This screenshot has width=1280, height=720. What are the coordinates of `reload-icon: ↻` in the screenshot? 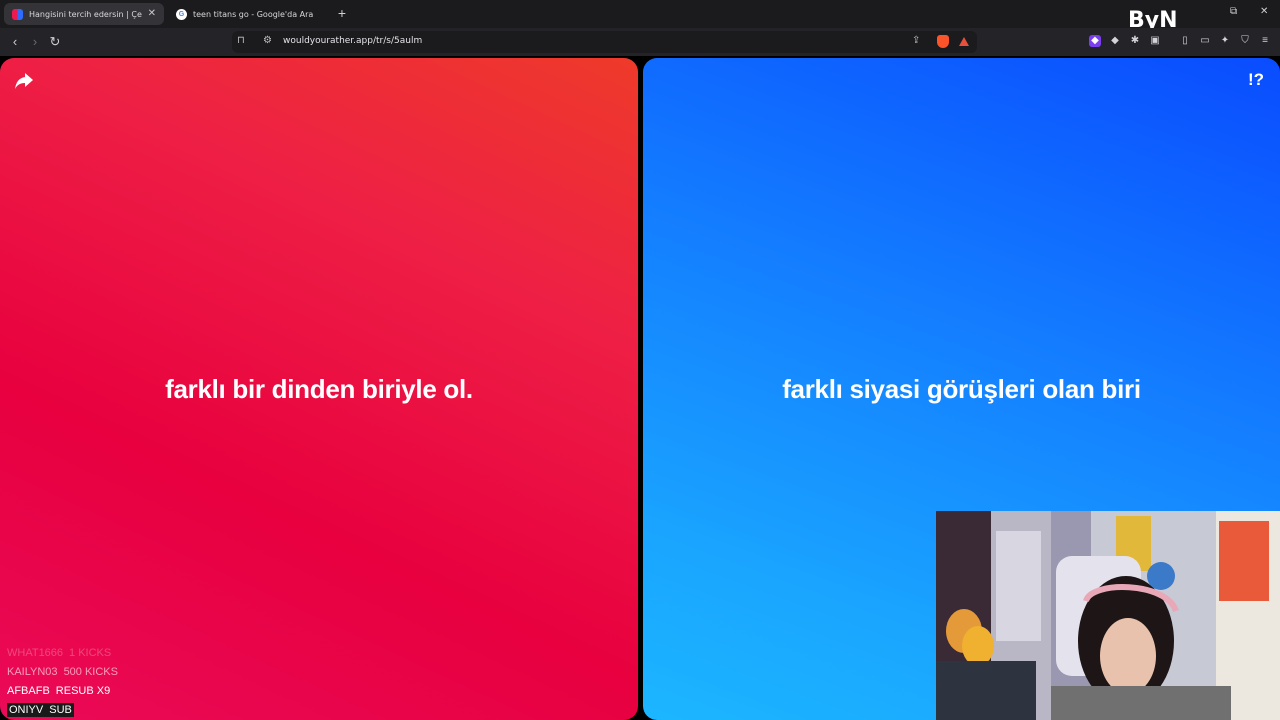 It's located at (55, 42).